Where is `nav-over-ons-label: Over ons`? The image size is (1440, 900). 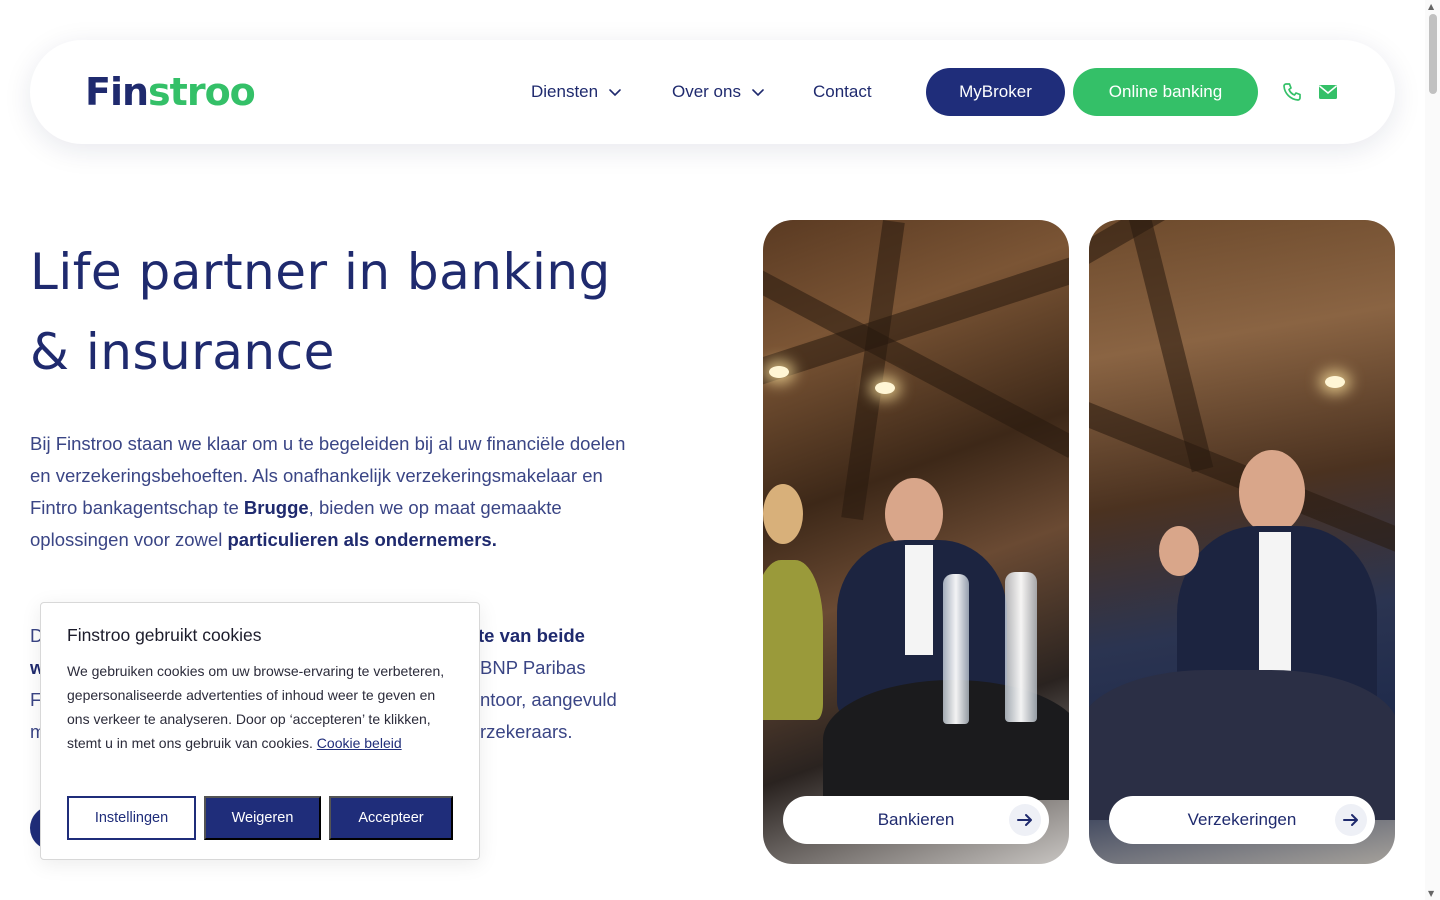
nav-over-ons-label: Over ons is located at coordinates (706, 91).